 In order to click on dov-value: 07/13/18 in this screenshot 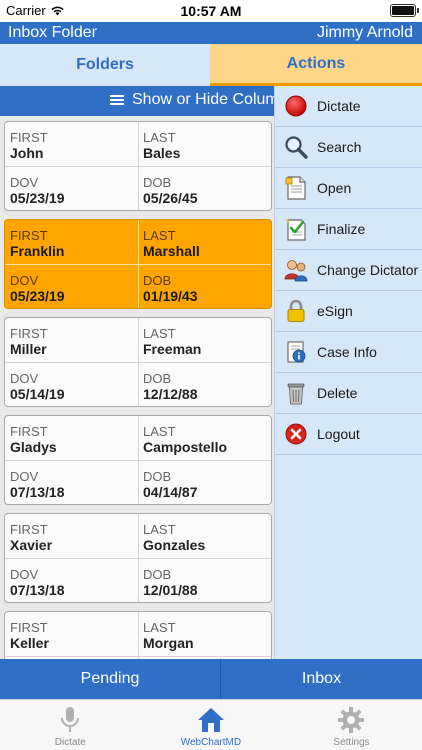, I will do `click(37, 492)`.